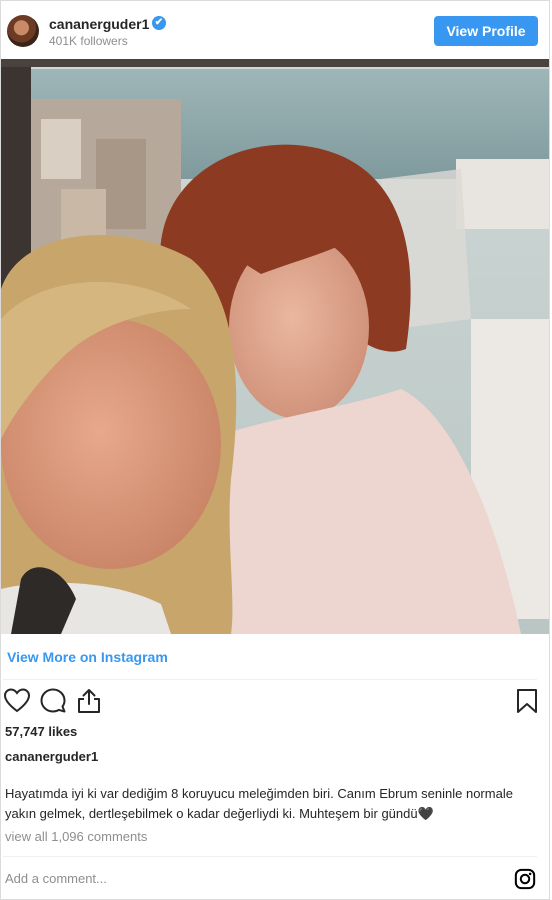  What do you see at coordinates (159, 23) in the screenshot?
I see `verified-badge-icon: ✔` at bounding box center [159, 23].